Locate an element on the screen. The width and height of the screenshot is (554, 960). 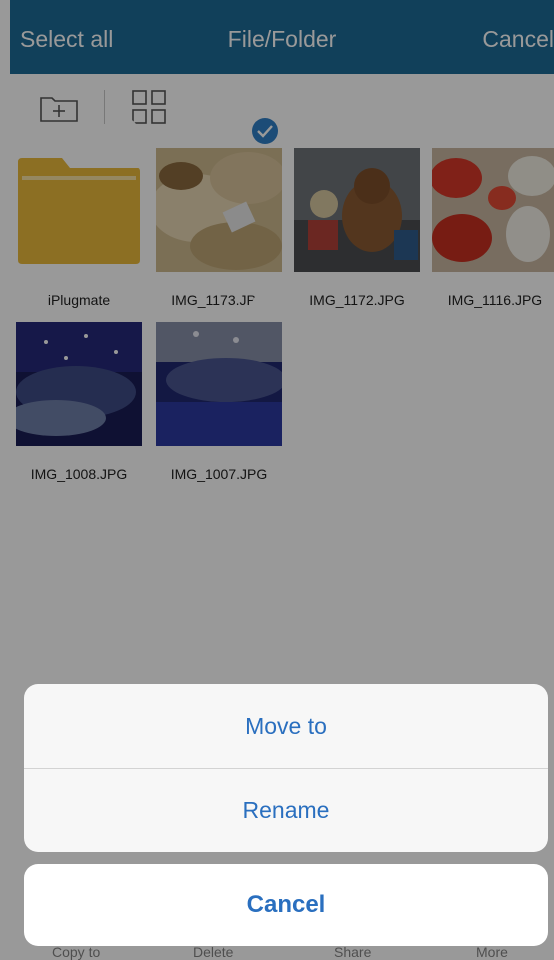
copy-to-tab: Copy to is located at coordinates (76, 952).